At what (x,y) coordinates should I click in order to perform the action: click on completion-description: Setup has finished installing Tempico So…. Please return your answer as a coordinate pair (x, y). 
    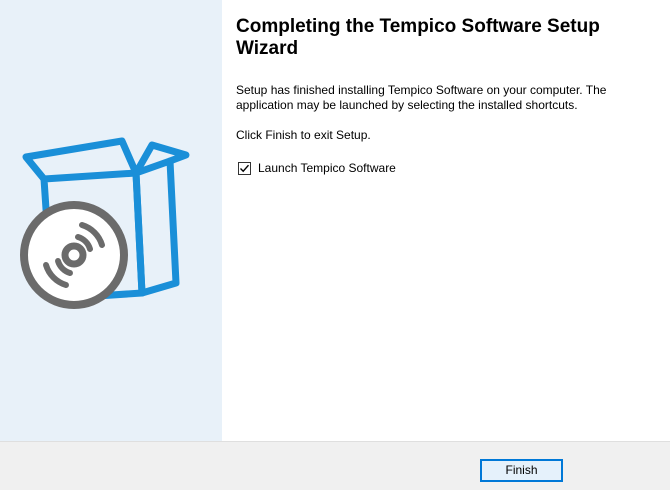
    Looking at the image, I should click on (421, 97).